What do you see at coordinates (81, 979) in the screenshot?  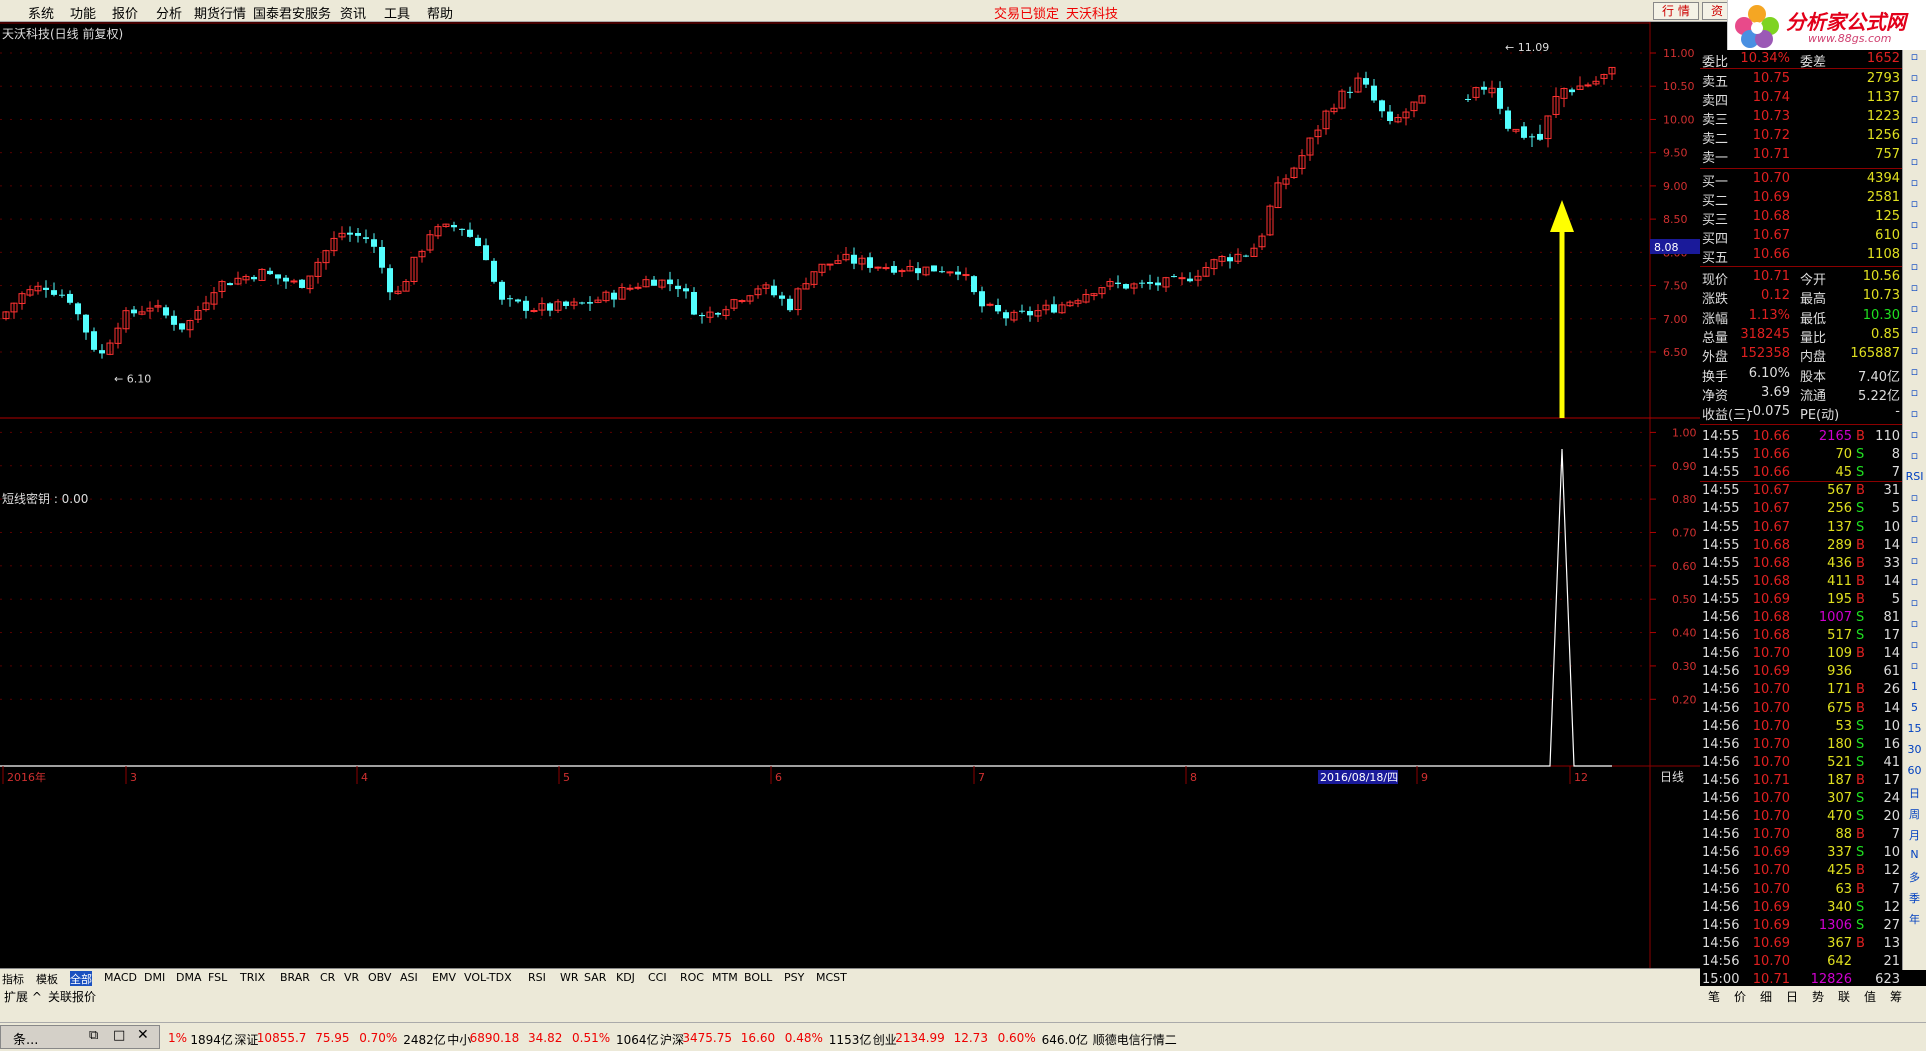 I see `indicator-tab: 全部` at bounding box center [81, 979].